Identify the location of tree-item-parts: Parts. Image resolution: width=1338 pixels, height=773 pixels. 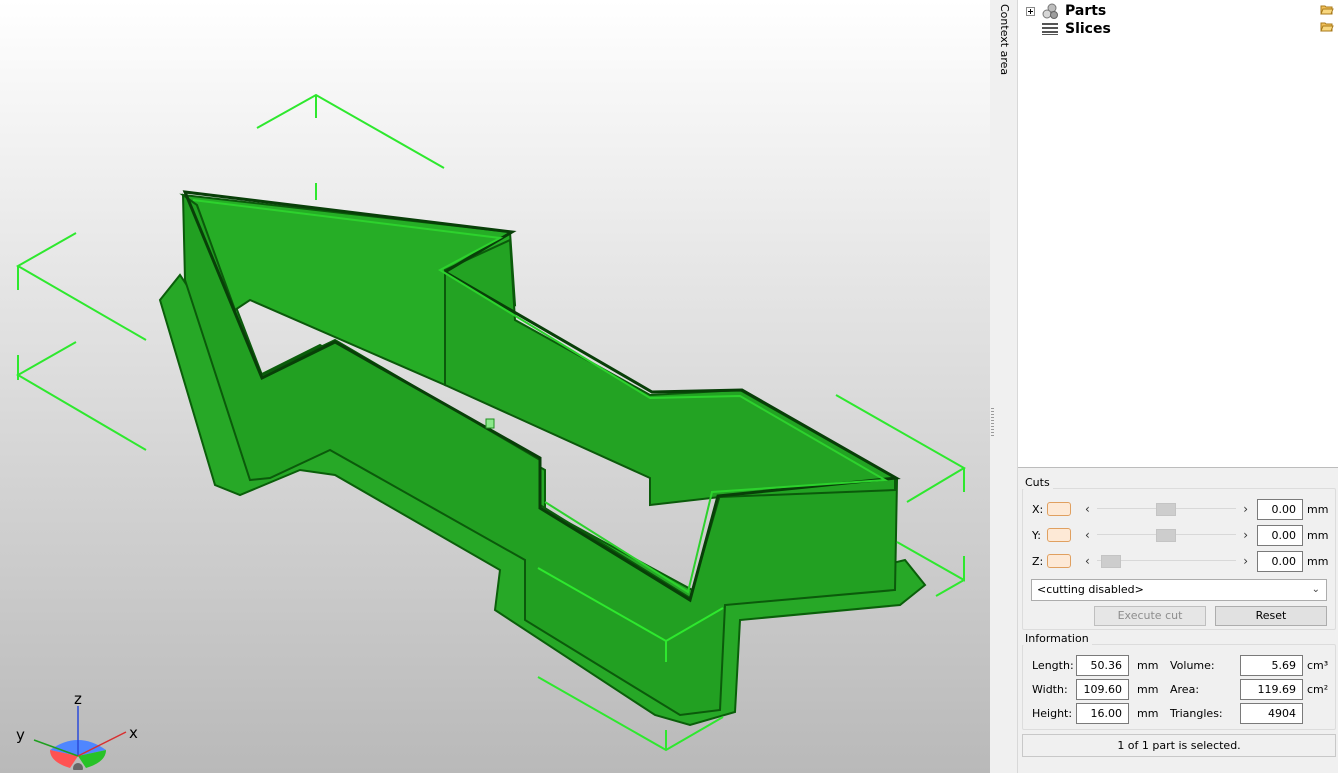
(1066, 11).